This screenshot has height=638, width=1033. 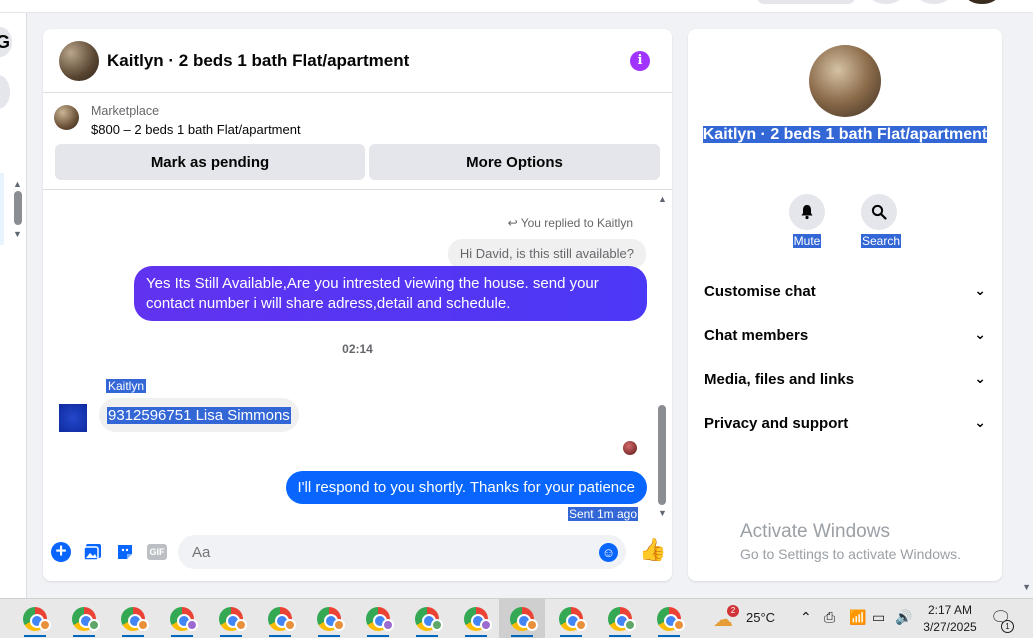 I want to click on mute-action: Mute, so click(x=807, y=222).